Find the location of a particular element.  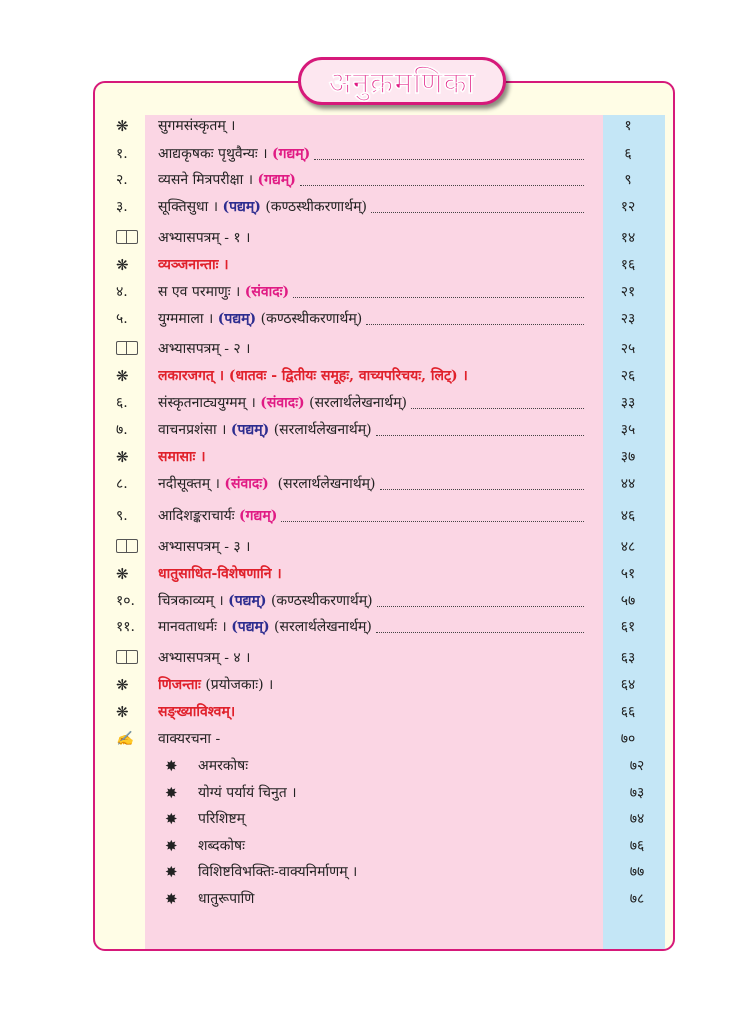

sub-entry: ✸ धातुरूपाणि ७८ is located at coordinates (415, 899).